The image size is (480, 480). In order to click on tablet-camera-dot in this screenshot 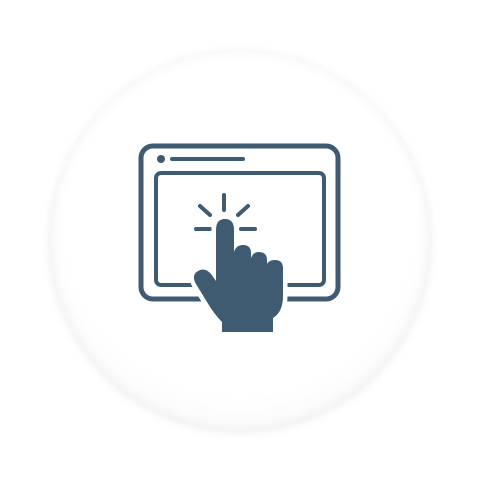, I will do `click(161, 159)`.